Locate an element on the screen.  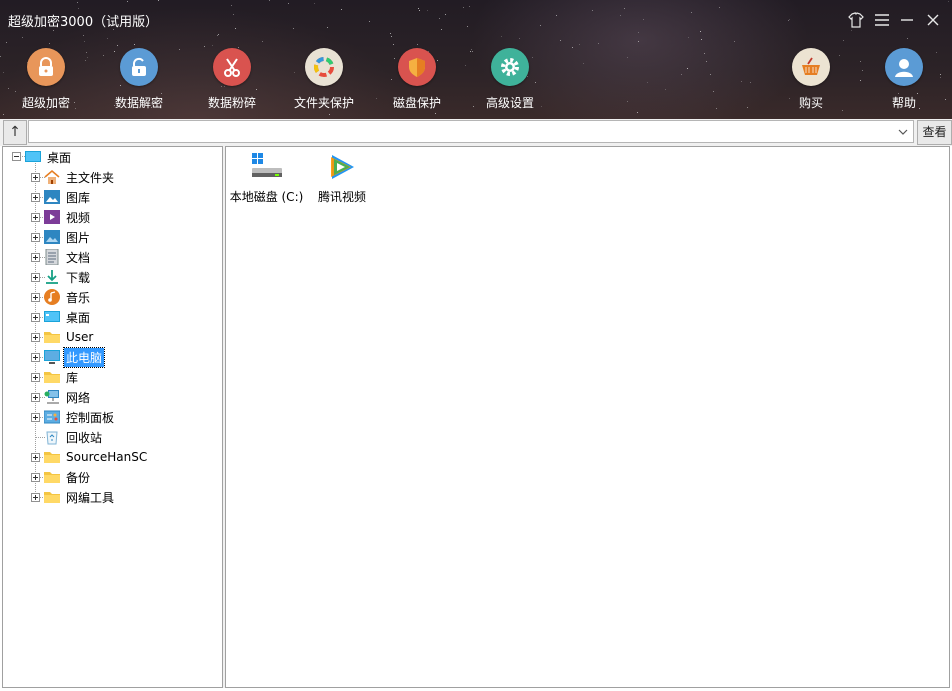
download-icon is located at coordinates (52, 277).